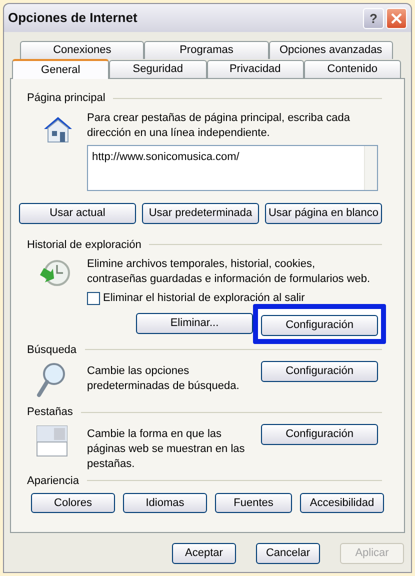 The image size is (415, 576). What do you see at coordinates (73, 503) in the screenshot?
I see `button: Colores` at bounding box center [73, 503].